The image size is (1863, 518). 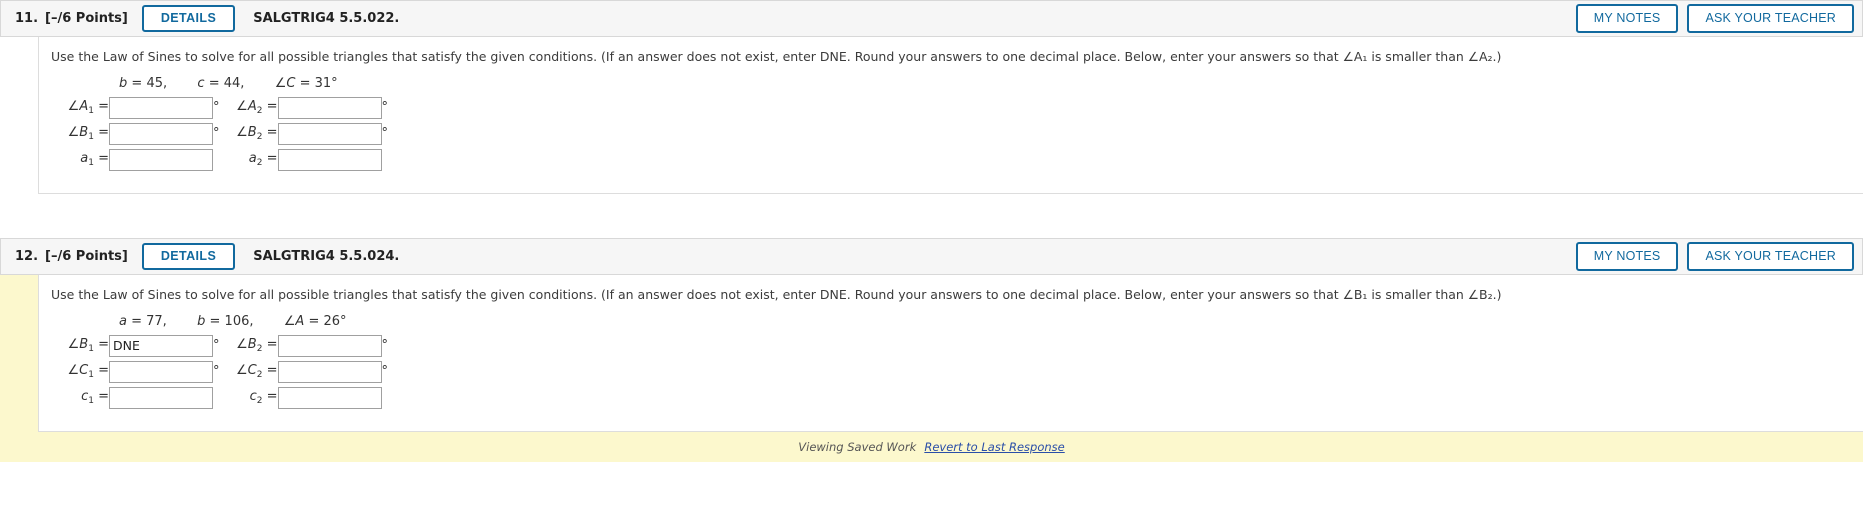 I want to click on problem-code: SALGTRIG4 5.5.024., so click(x=326, y=256).